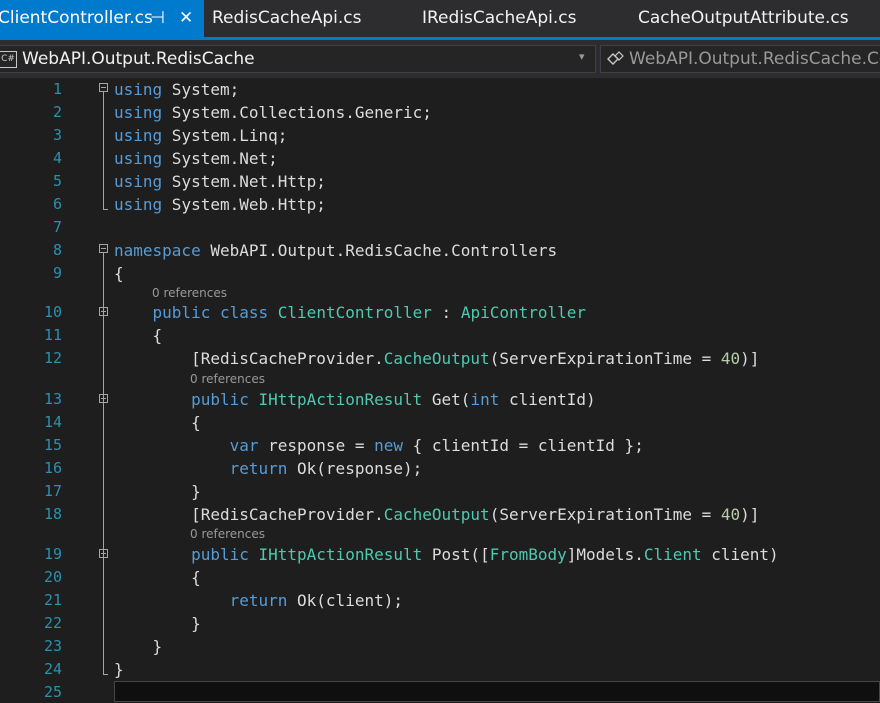  Describe the element at coordinates (220, 204) in the screenshot. I see `code-text: using System.Web.Http;` at that location.